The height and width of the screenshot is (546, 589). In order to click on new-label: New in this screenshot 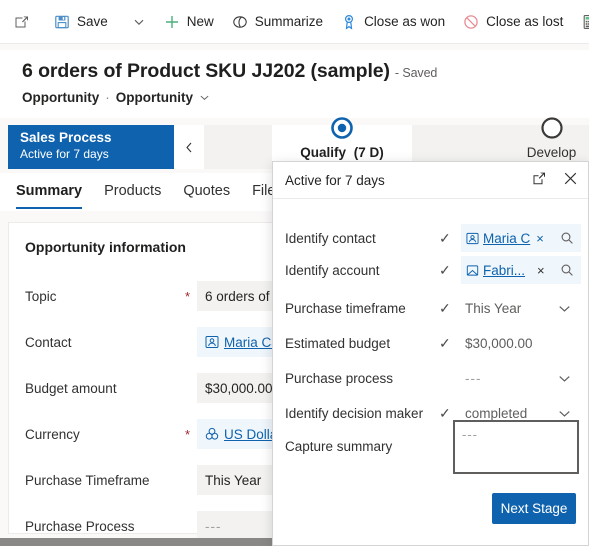, I will do `click(200, 21)`.